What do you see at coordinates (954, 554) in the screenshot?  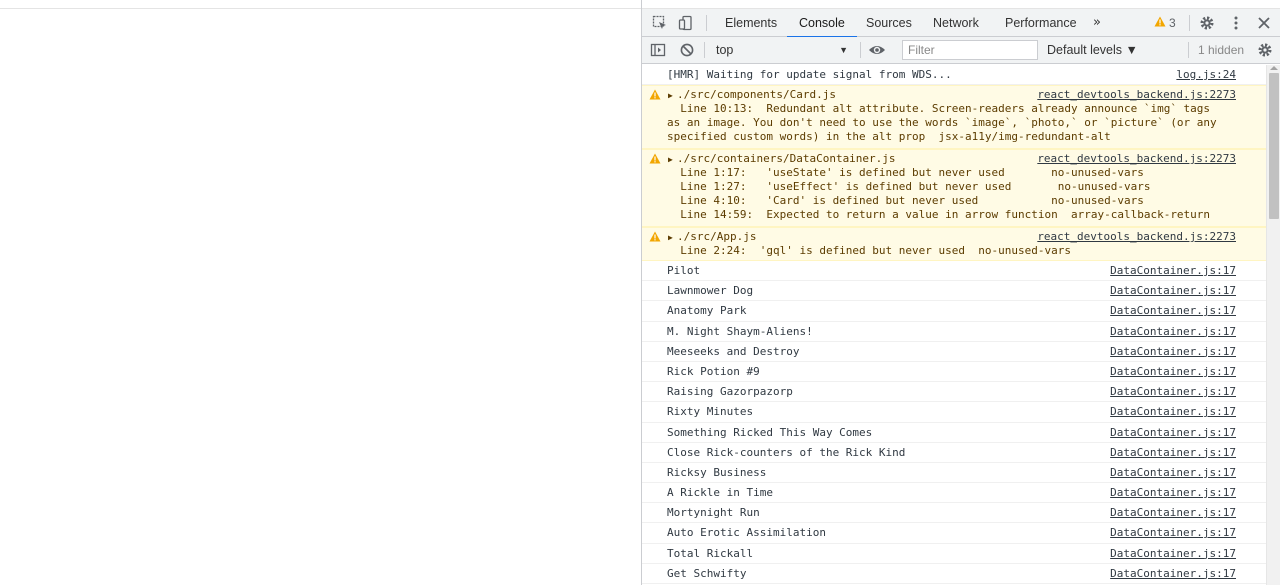 I see `list-item: Total Rickall DataContainer.js:17` at bounding box center [954, 554].